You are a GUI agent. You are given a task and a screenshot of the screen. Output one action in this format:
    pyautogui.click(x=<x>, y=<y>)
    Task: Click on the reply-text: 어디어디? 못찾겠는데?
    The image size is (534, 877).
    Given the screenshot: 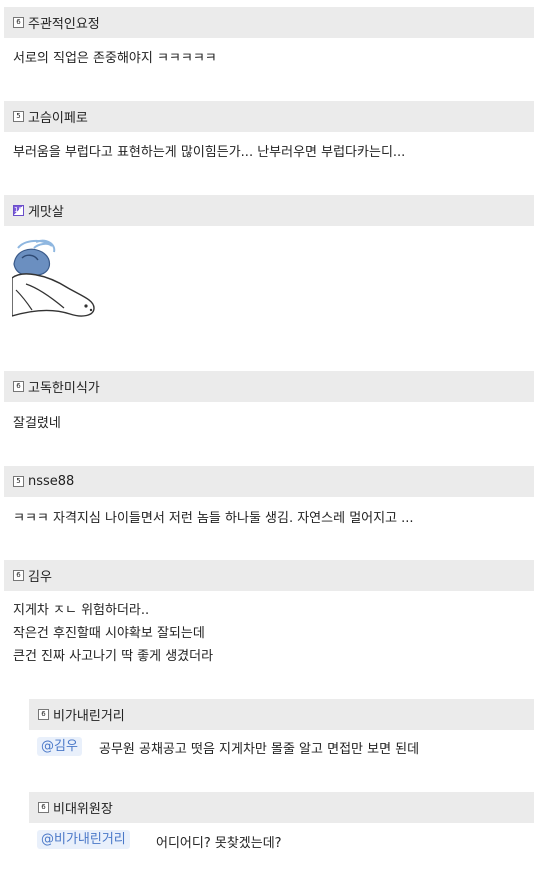 What is the action you would take?
    pyautogui.click(x=219, y=843)
    